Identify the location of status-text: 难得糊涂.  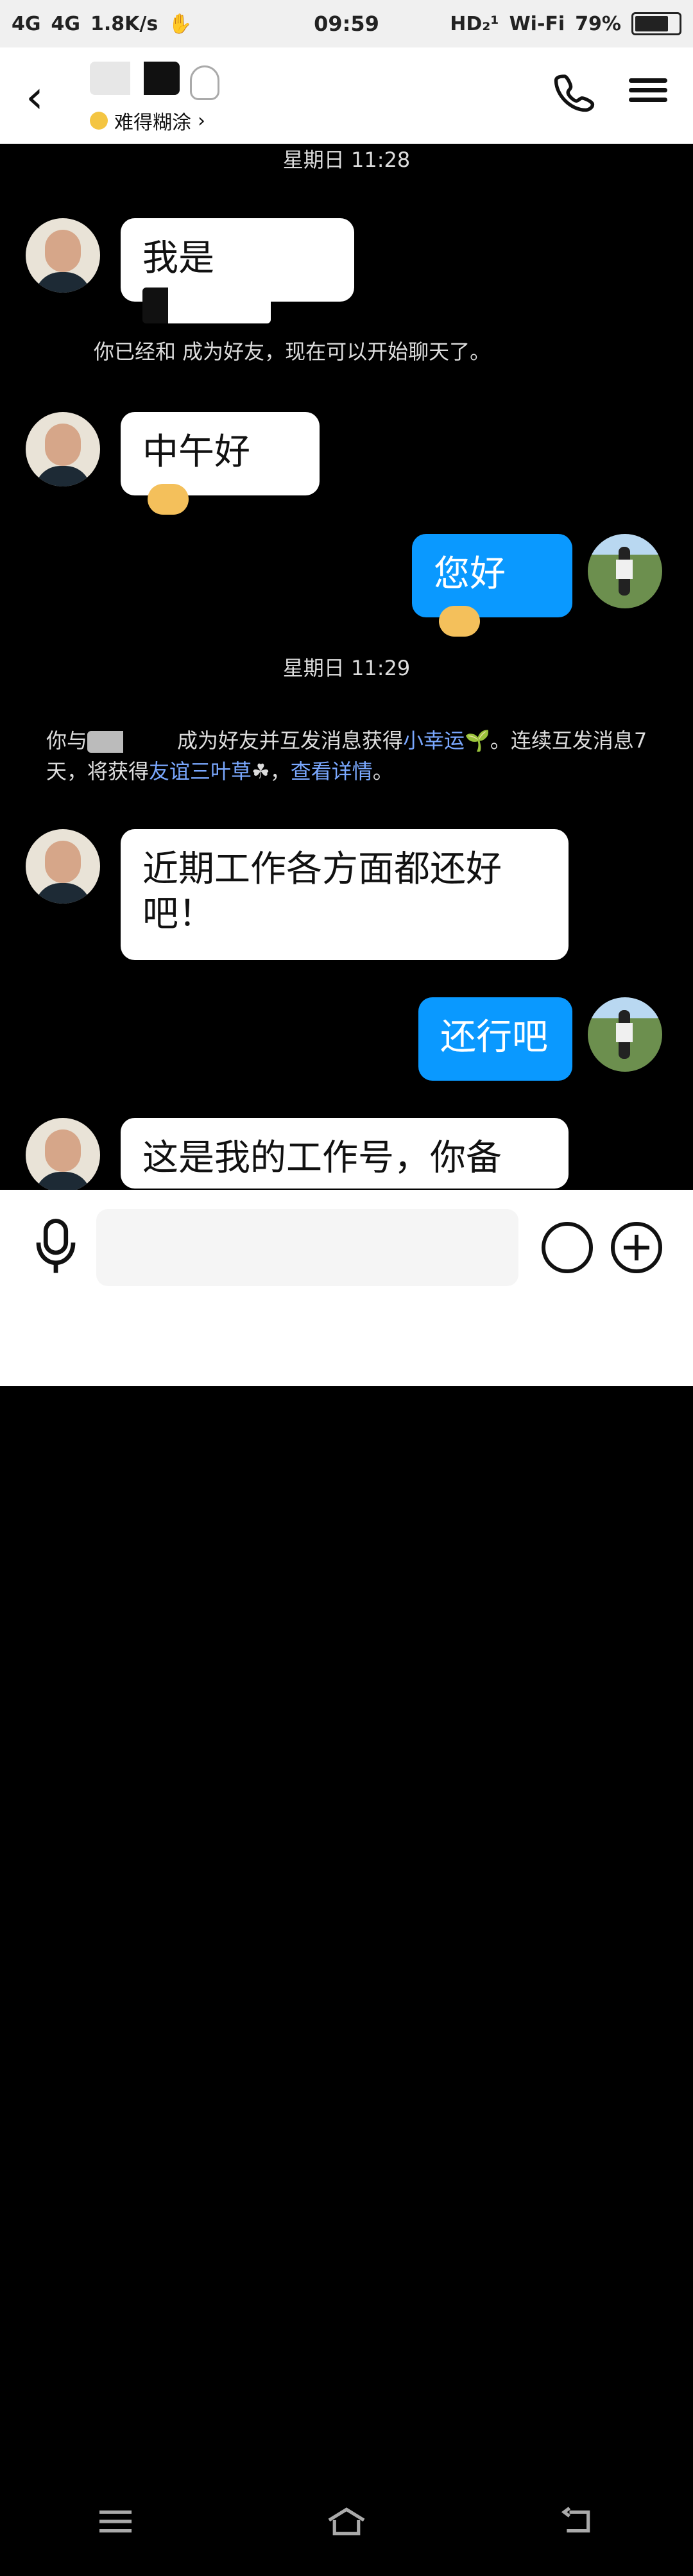
(153, 123).